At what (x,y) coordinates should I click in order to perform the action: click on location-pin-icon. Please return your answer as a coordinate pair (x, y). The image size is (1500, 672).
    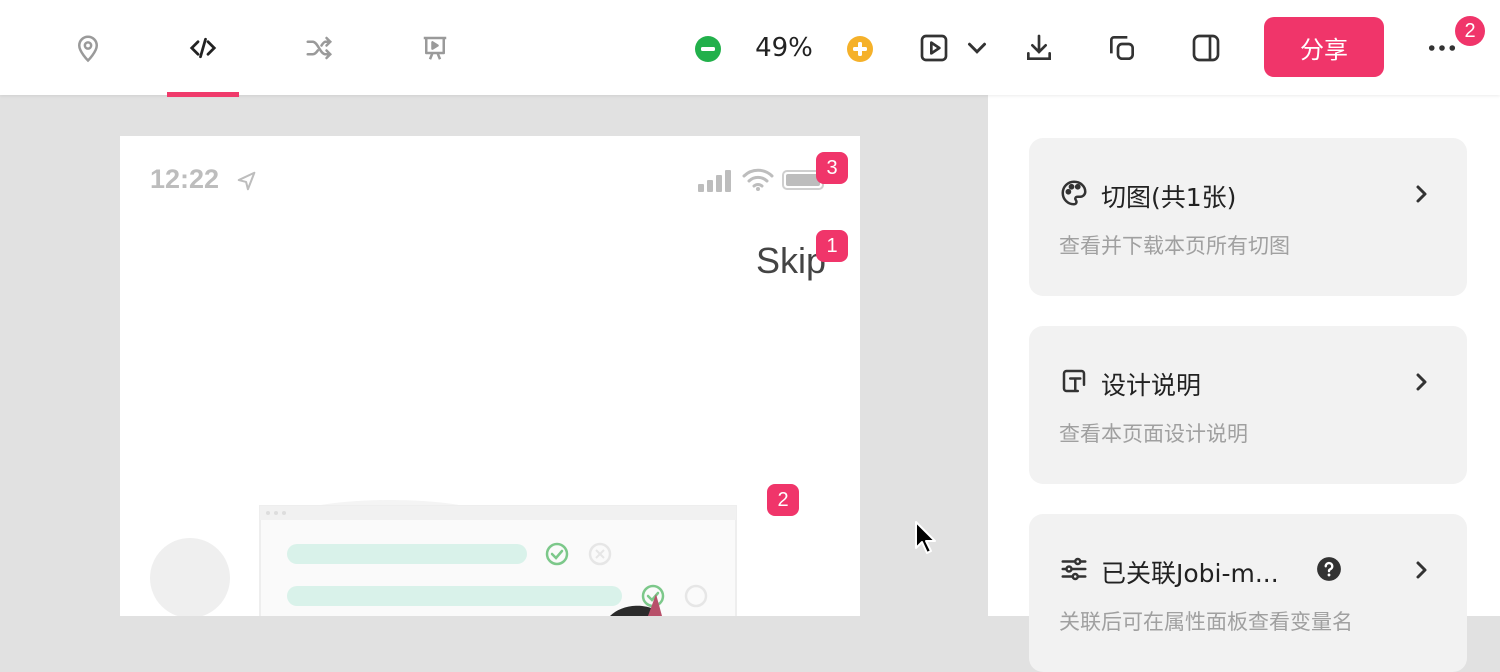
    Looking at the image, I should click on (88, 49).